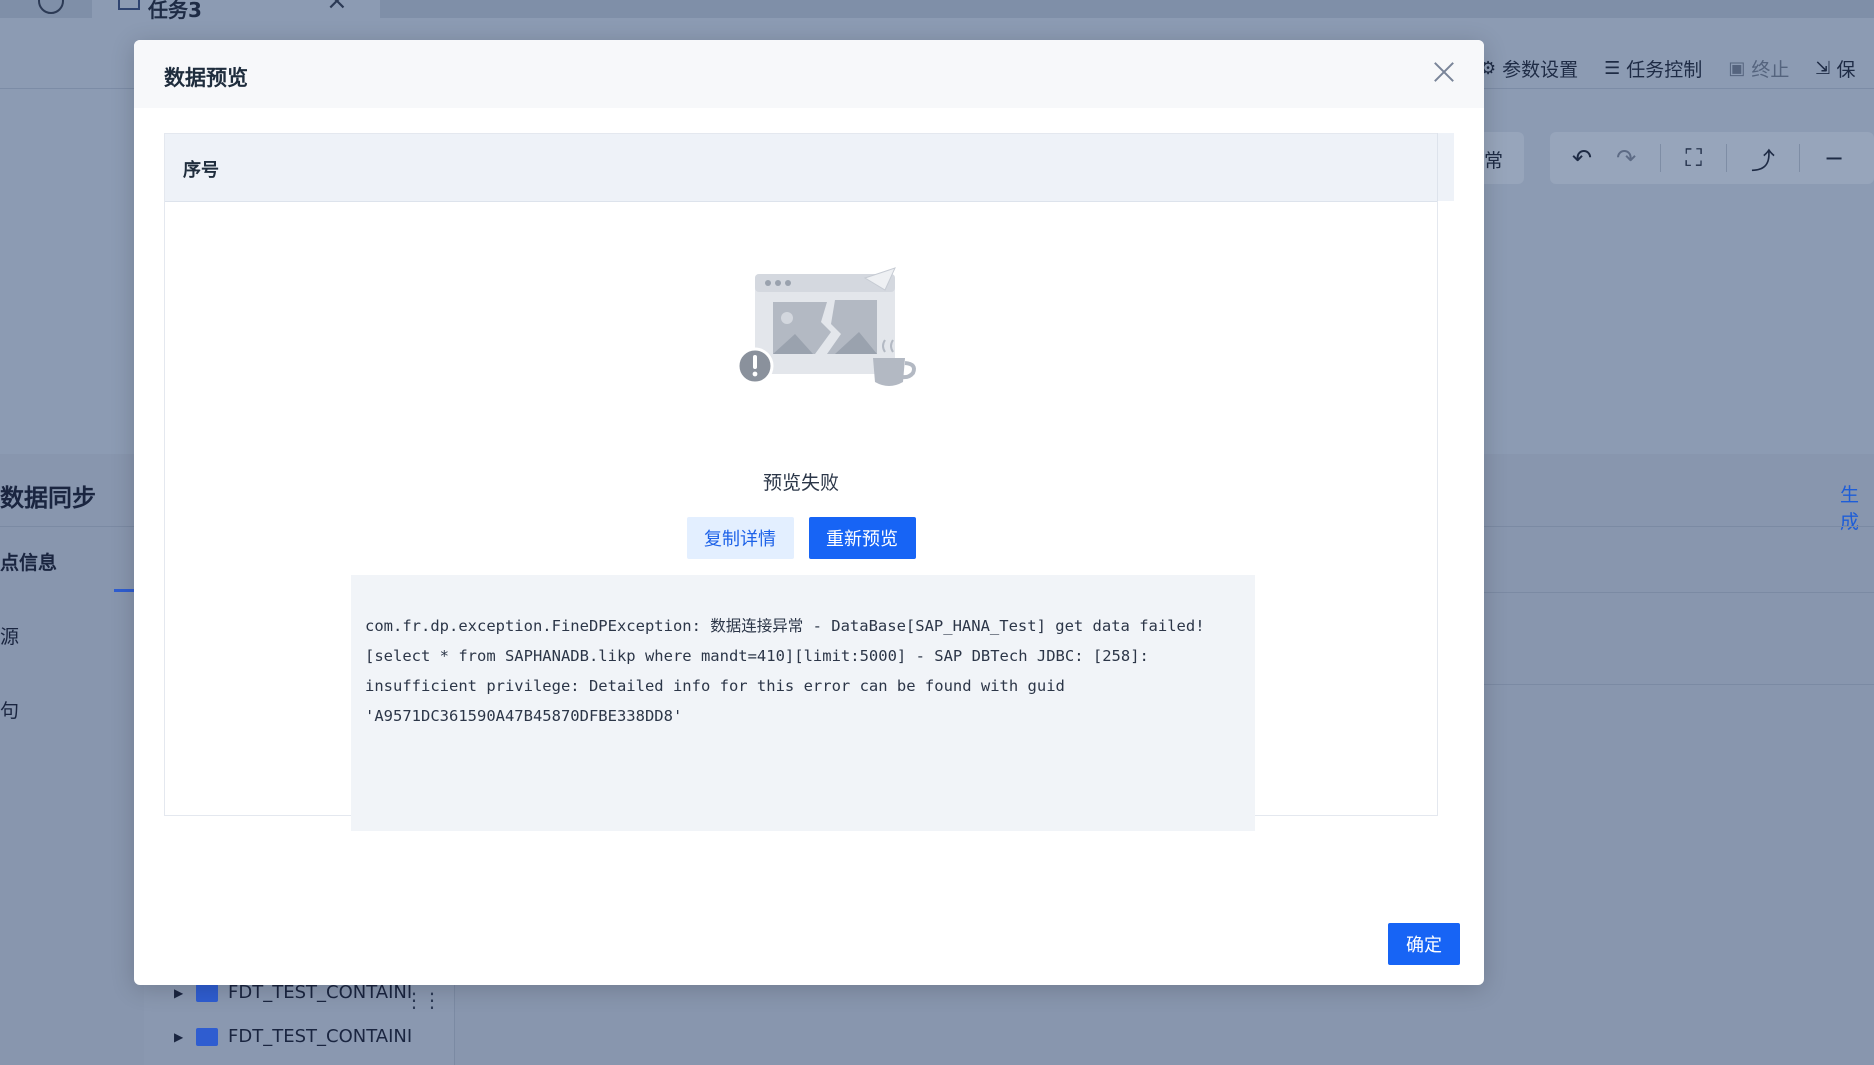 The width and height of the screenshot is (1874, 1065). What do you see at coordinates (809, 74) in the screenshot?
I see `dialog-header: 数据预览` at bounding box center [809, 74].